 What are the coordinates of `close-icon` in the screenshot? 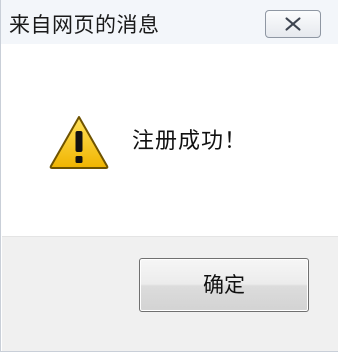 It's located at (293, 24).